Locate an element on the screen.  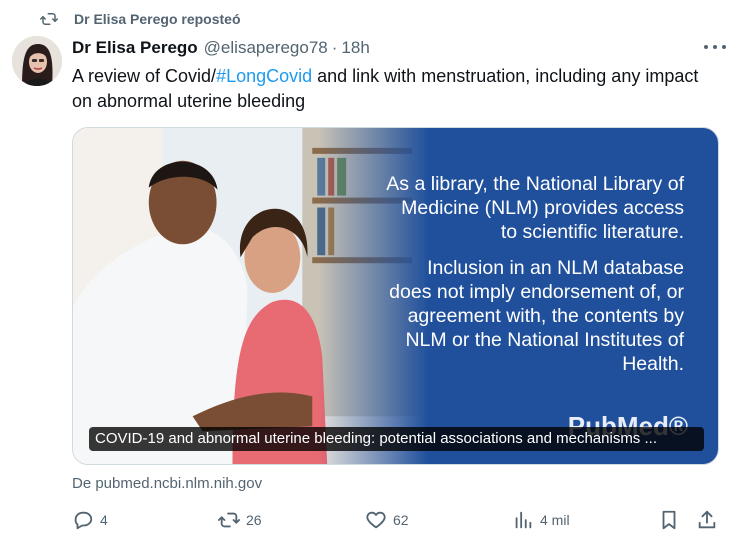
bookmark-button is located at coordinates (672, 520).